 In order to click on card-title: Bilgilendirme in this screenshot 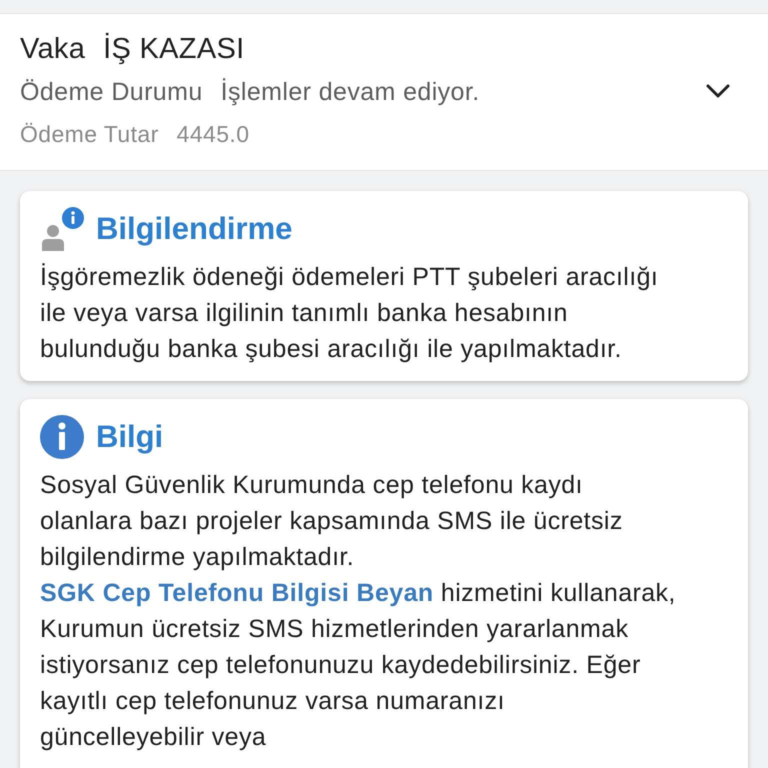, I will do `click(194, 229)`.